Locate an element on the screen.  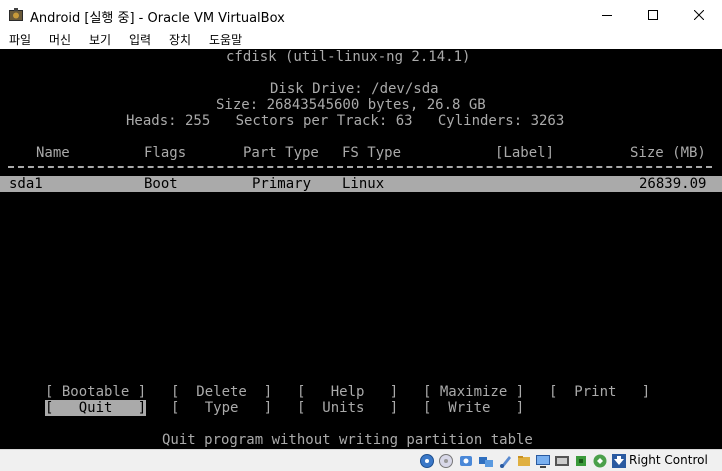
partition-name: sda1 is located at coordinates (26, 184).